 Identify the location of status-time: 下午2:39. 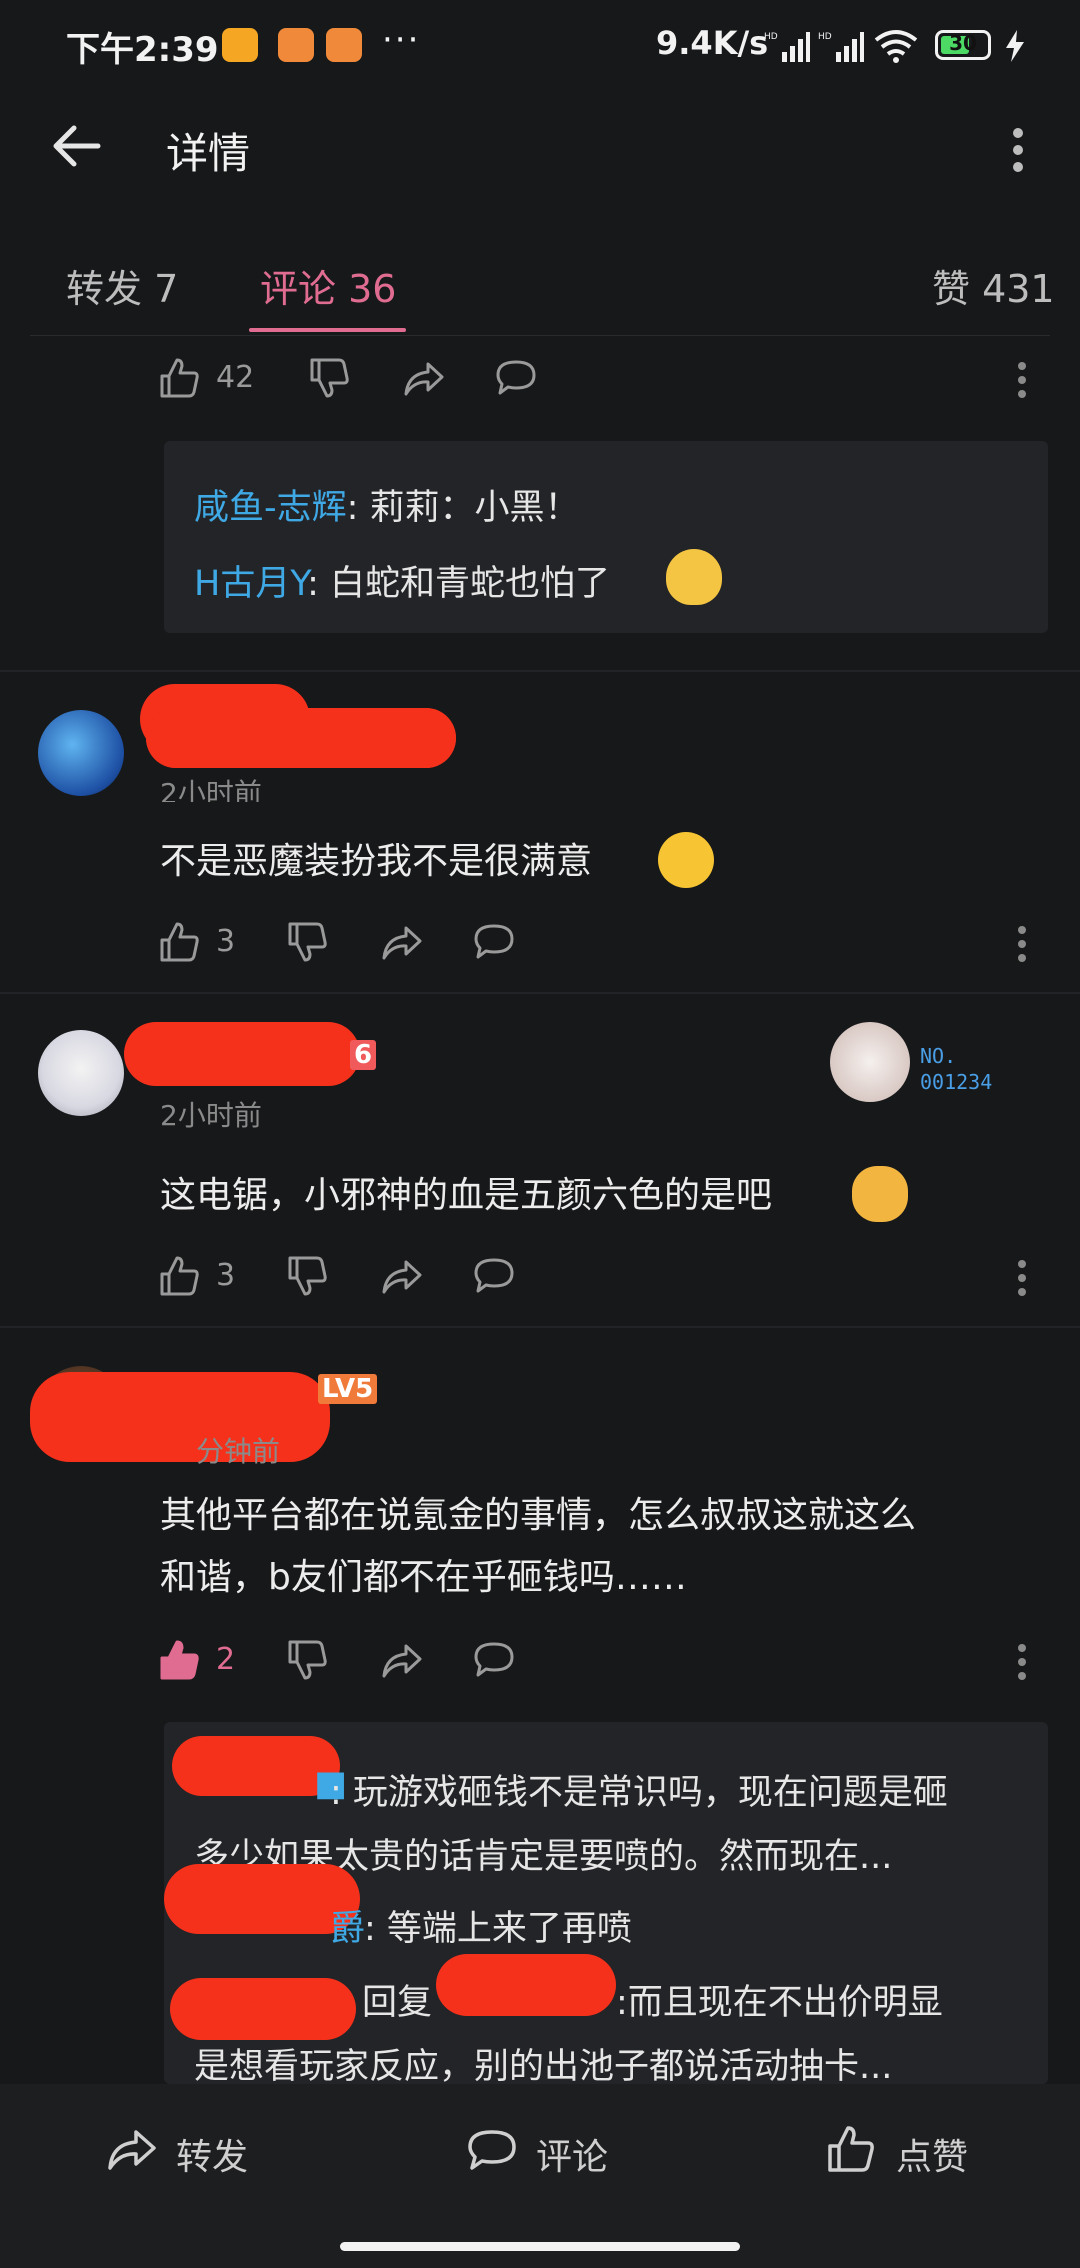
(142, 50).